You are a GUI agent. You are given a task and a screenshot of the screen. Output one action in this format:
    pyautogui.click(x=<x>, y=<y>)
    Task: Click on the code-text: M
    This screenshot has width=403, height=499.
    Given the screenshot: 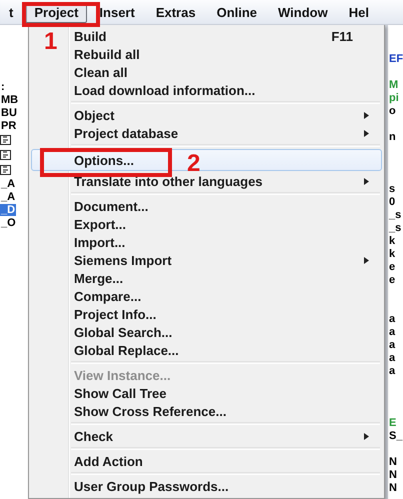 What is the action you would take?
    pyautogui.click(x=394, y=85)
    